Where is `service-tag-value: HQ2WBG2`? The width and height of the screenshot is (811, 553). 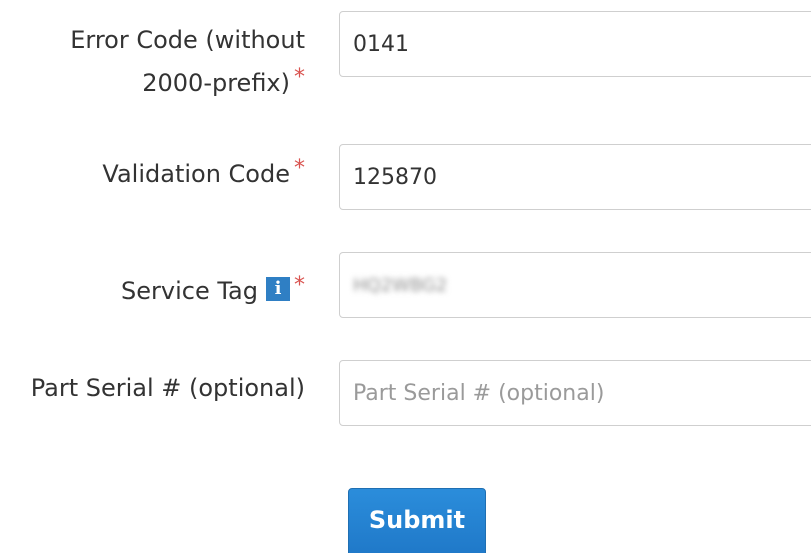
service-tag-value: HQ2WBG2 is located at coordinates (400, 285).